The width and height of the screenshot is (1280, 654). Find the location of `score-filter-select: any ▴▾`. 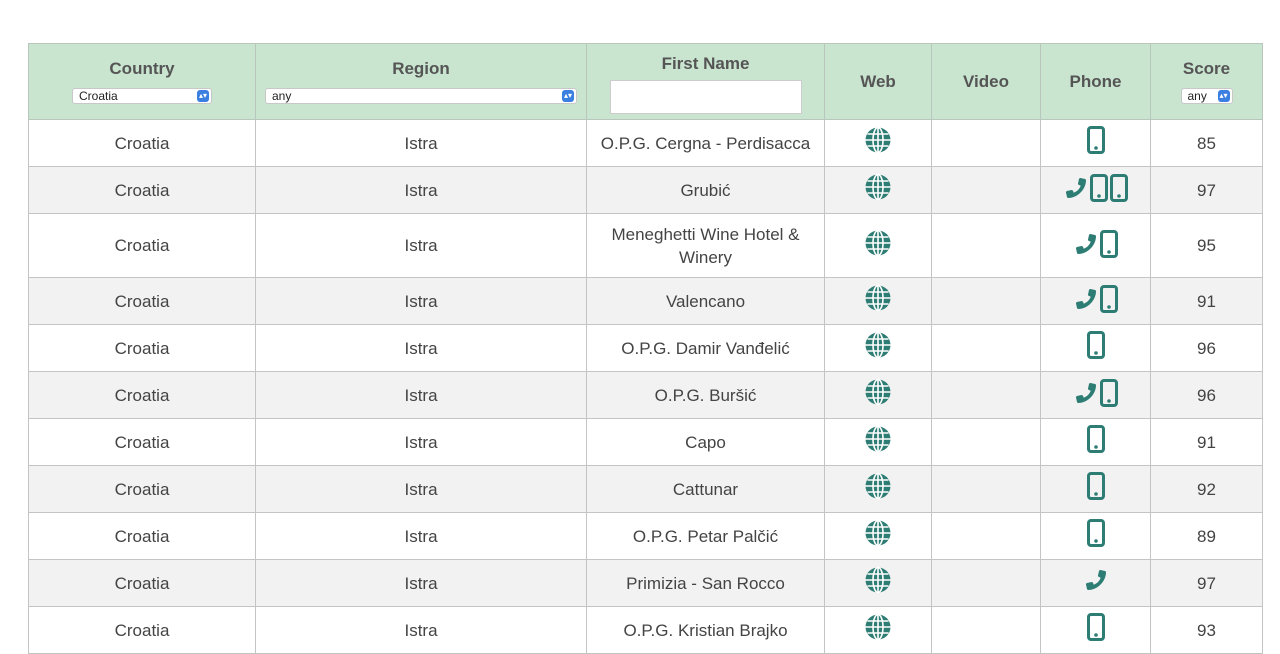

score-filter-select: any ▴▾ is located at coordinates (1206, 95).